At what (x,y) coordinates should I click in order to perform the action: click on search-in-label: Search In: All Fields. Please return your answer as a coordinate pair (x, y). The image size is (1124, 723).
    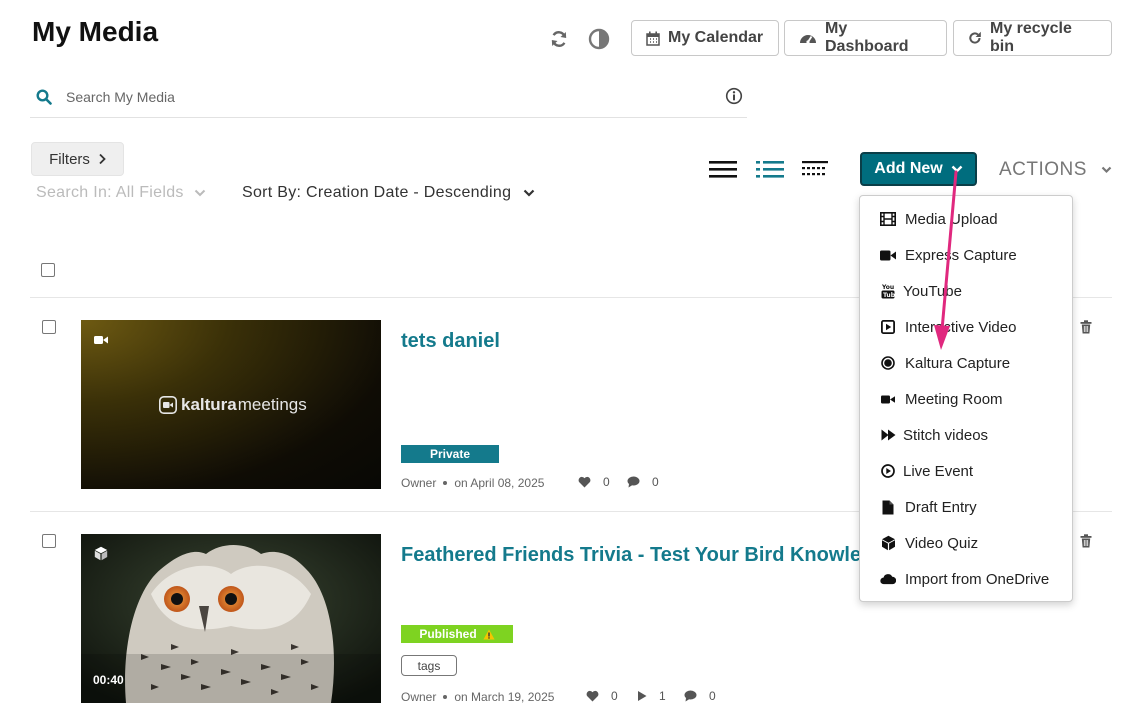
    Looking at the image, I should click on (110, 192).